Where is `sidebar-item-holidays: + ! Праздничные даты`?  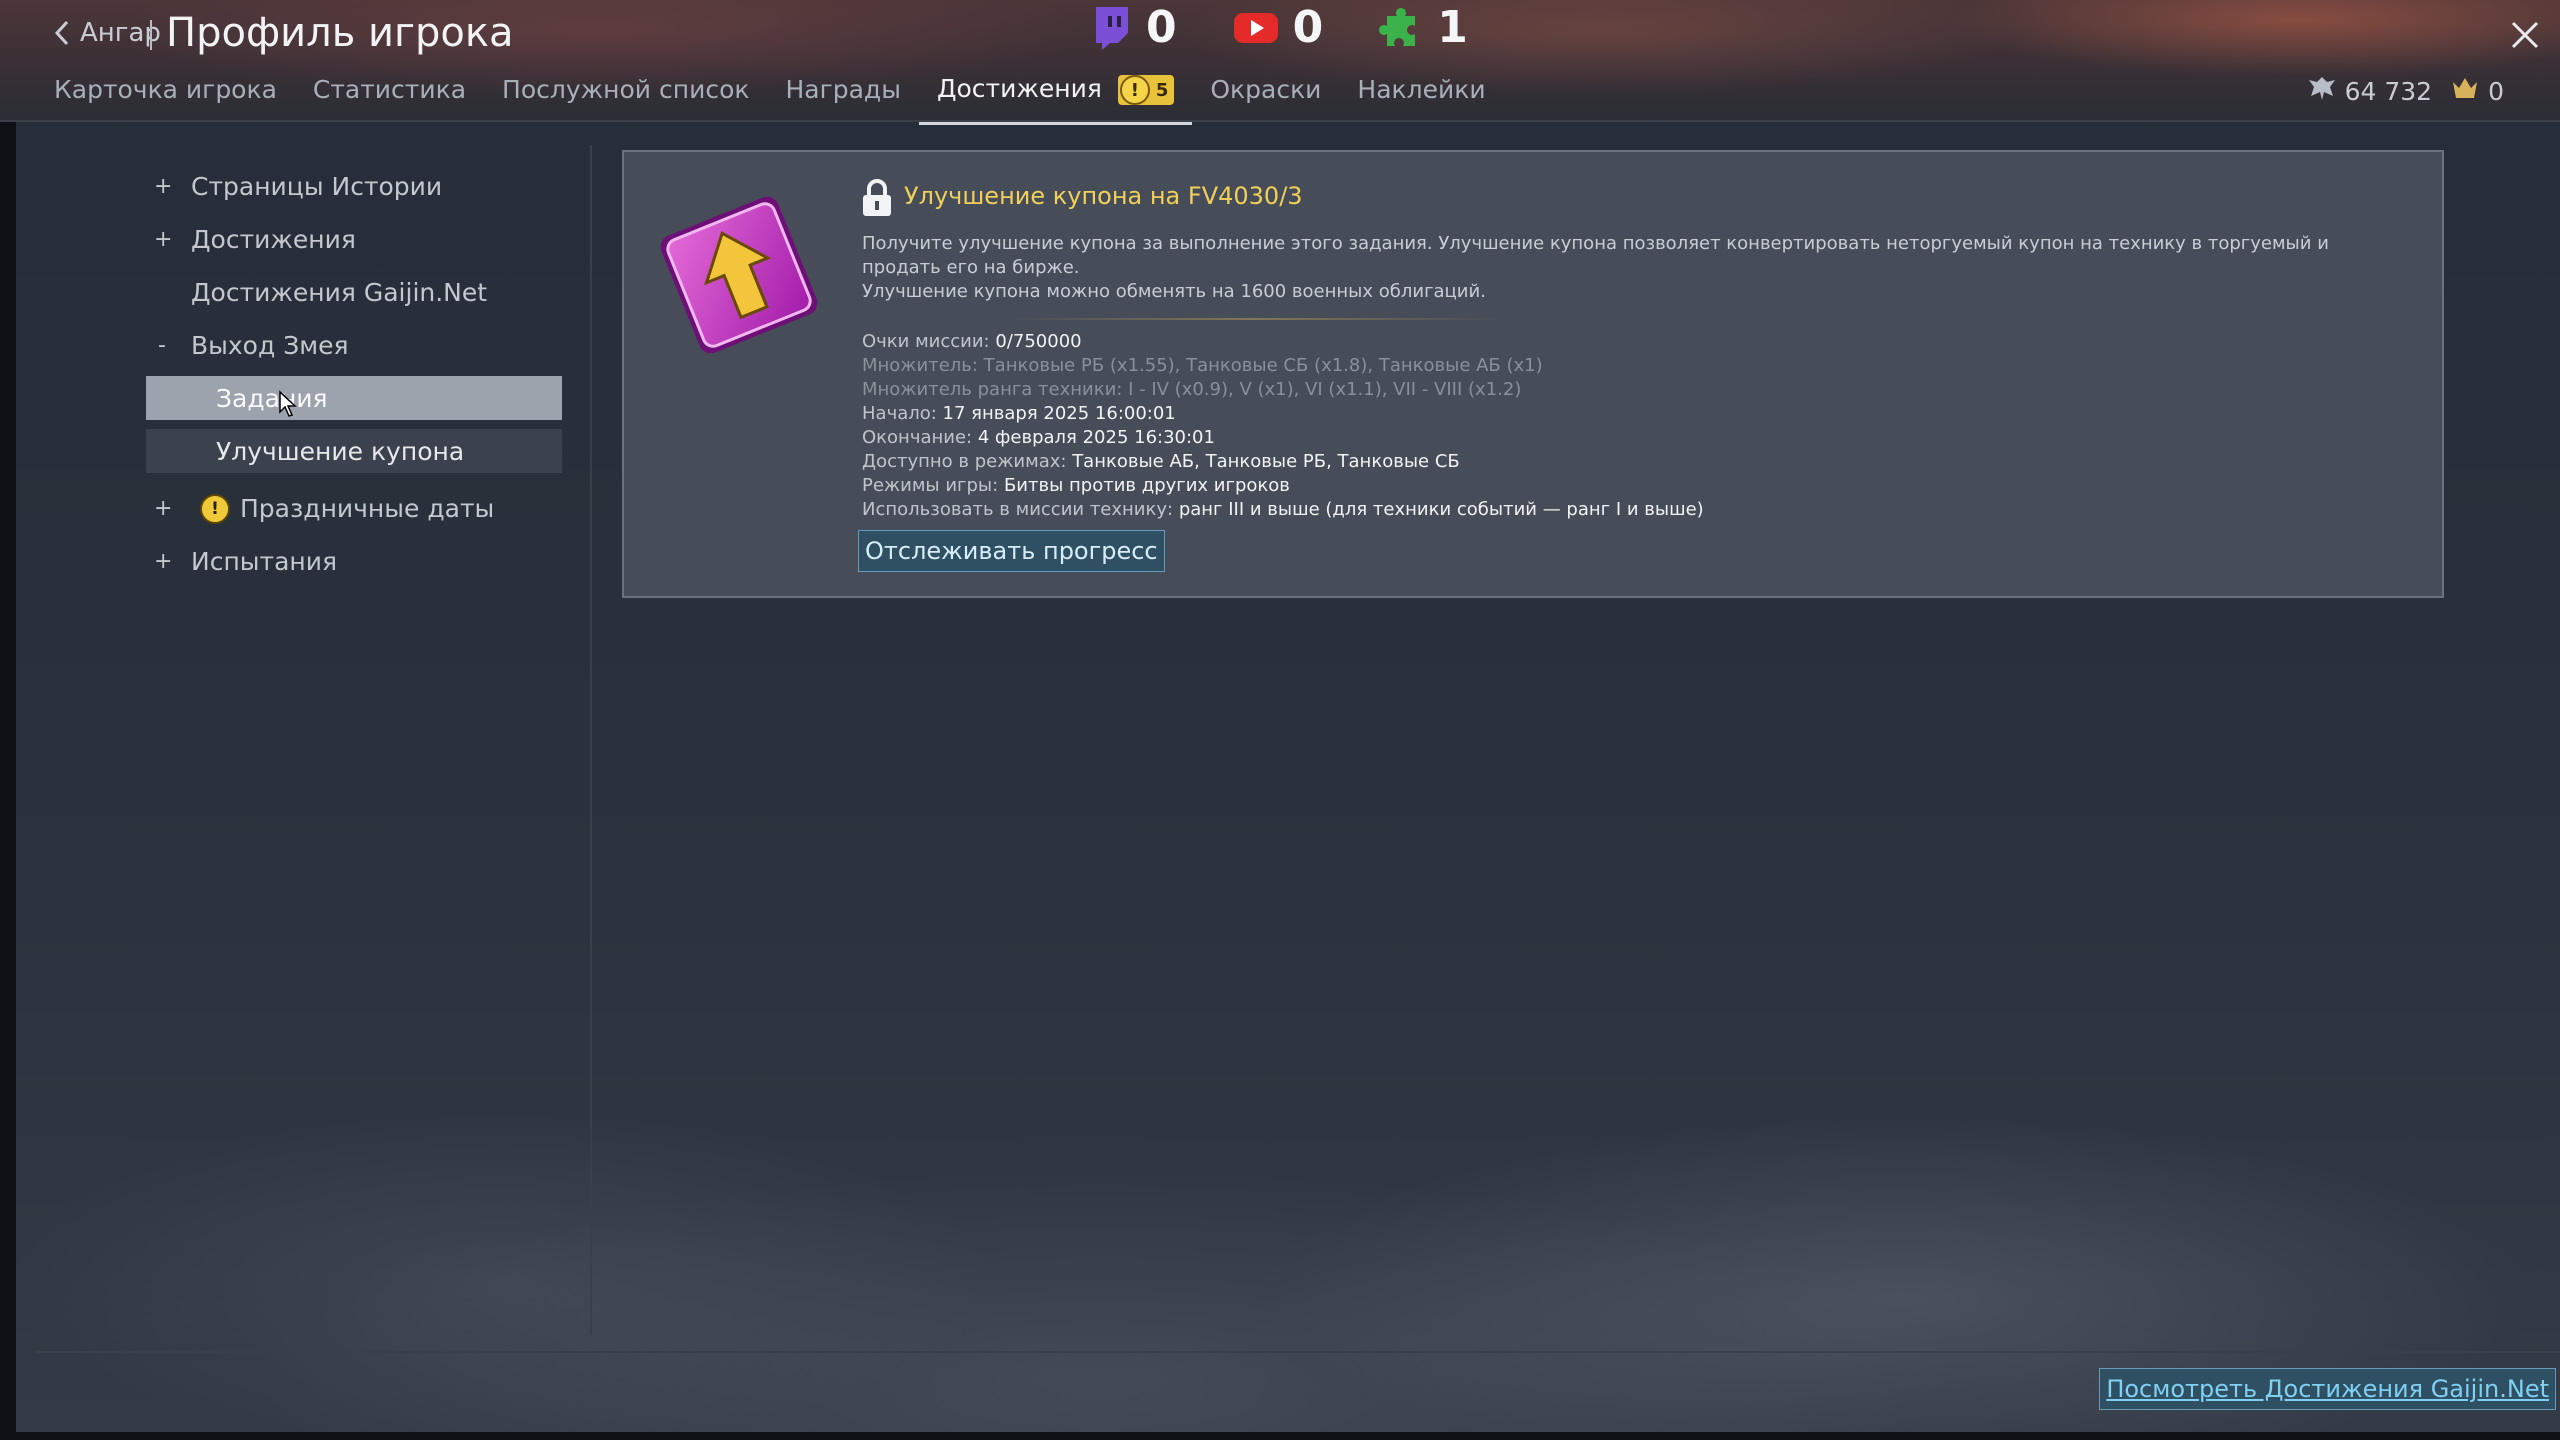 sidebar-item-holidays: + ! Праздничные даты is located at coordinates (354, 508).